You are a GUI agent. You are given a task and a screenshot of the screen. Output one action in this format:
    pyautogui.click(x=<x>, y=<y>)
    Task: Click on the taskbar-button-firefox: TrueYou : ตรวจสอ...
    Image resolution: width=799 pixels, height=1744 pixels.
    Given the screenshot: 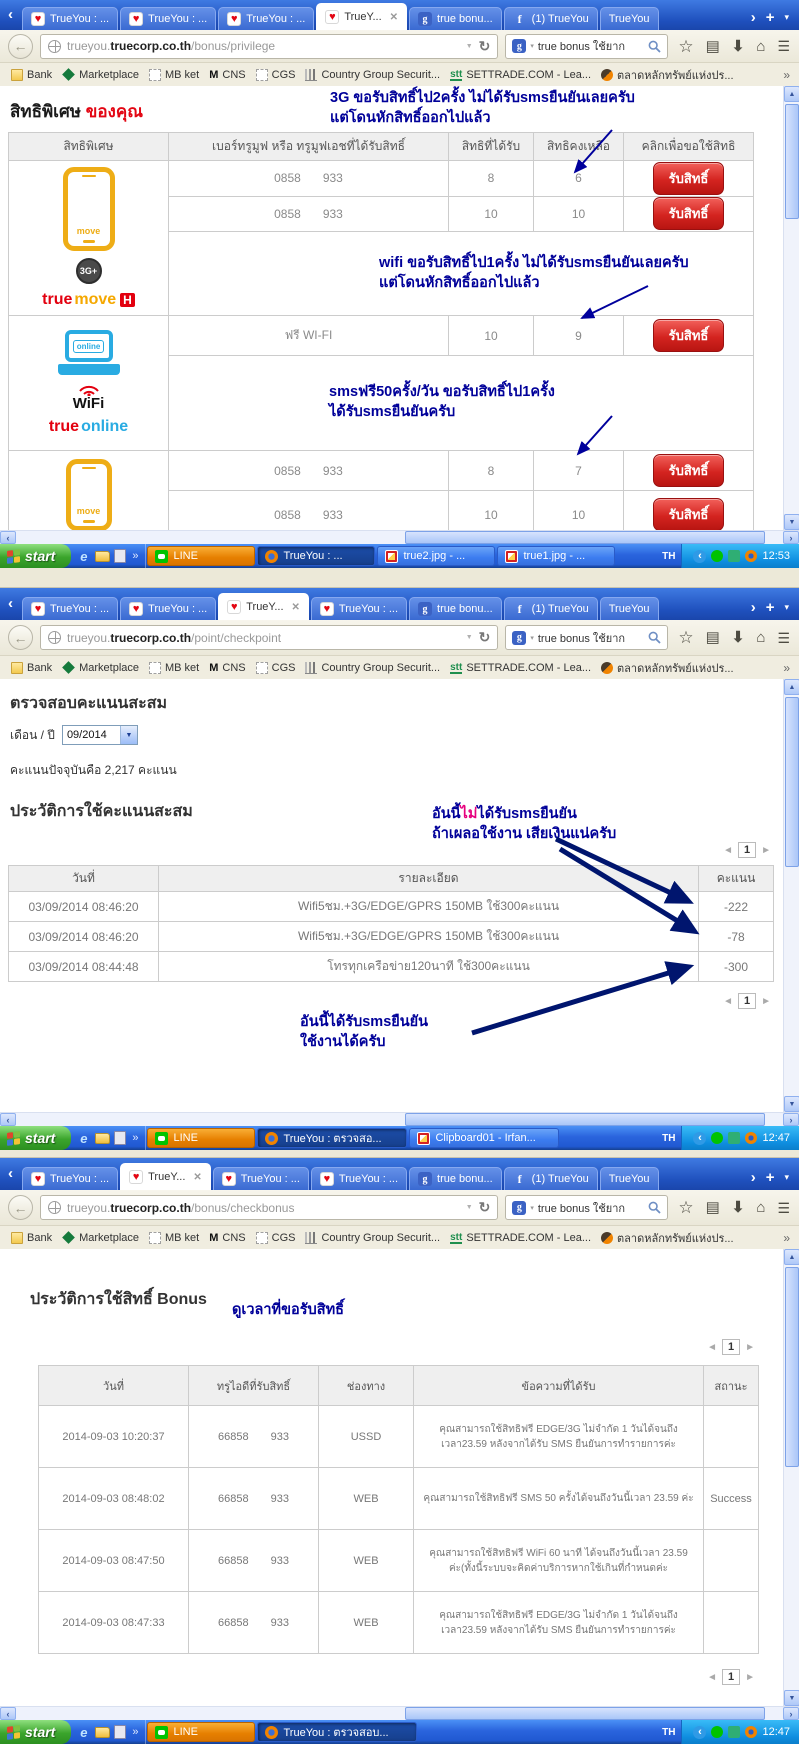 What is the action you would take?
    pyautogui.click(x=332, y=1138)
    